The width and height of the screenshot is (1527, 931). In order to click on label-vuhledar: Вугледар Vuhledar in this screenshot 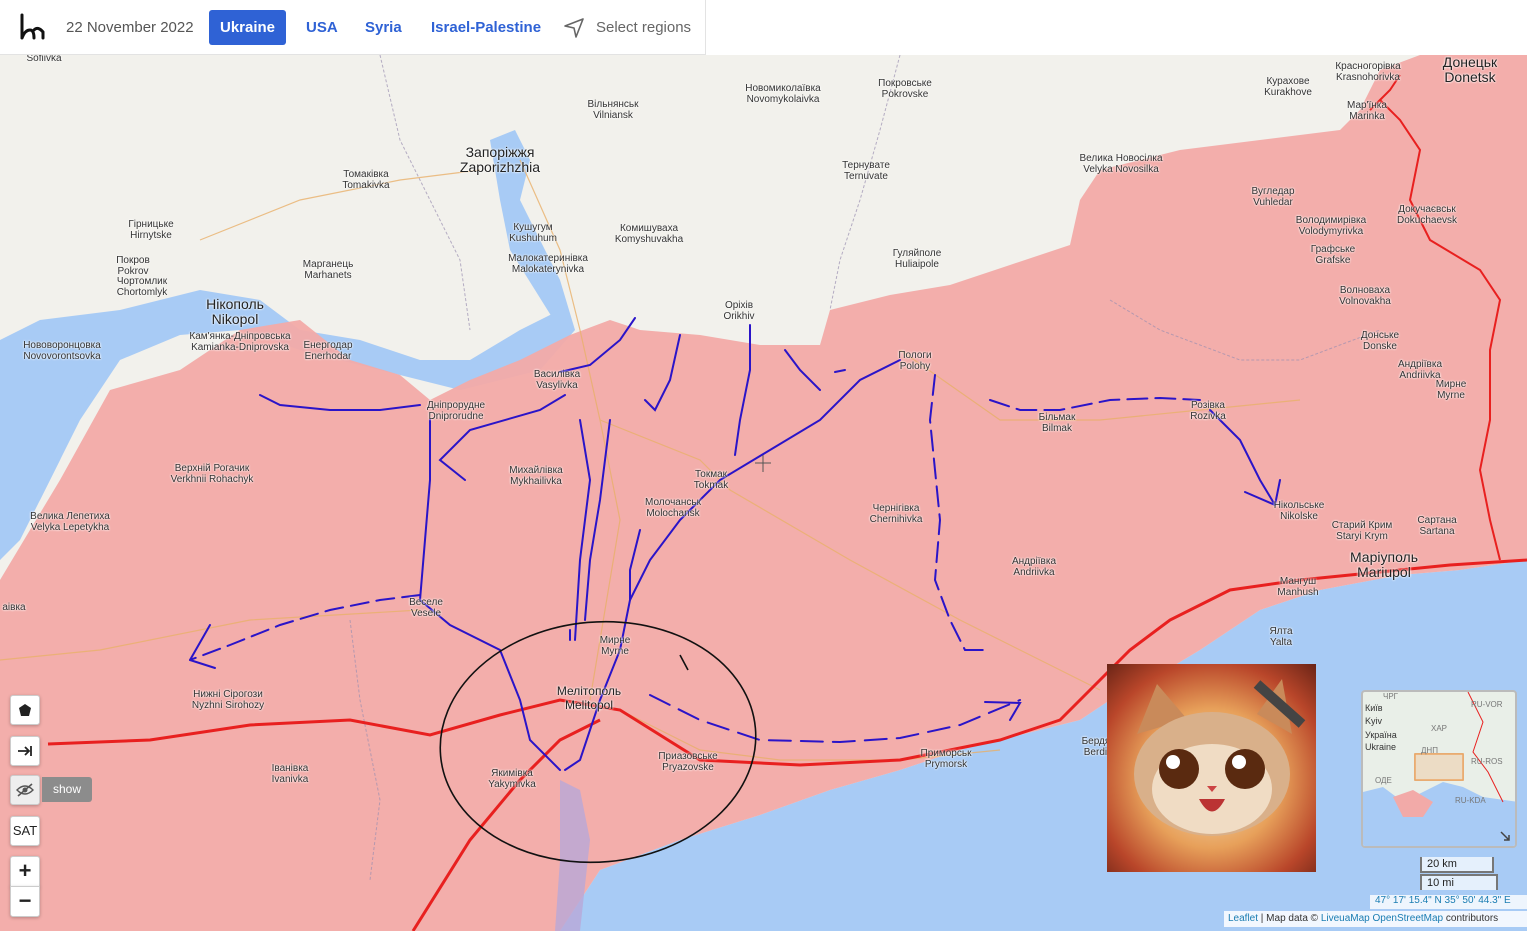, I will do `click(1273, 197)`.